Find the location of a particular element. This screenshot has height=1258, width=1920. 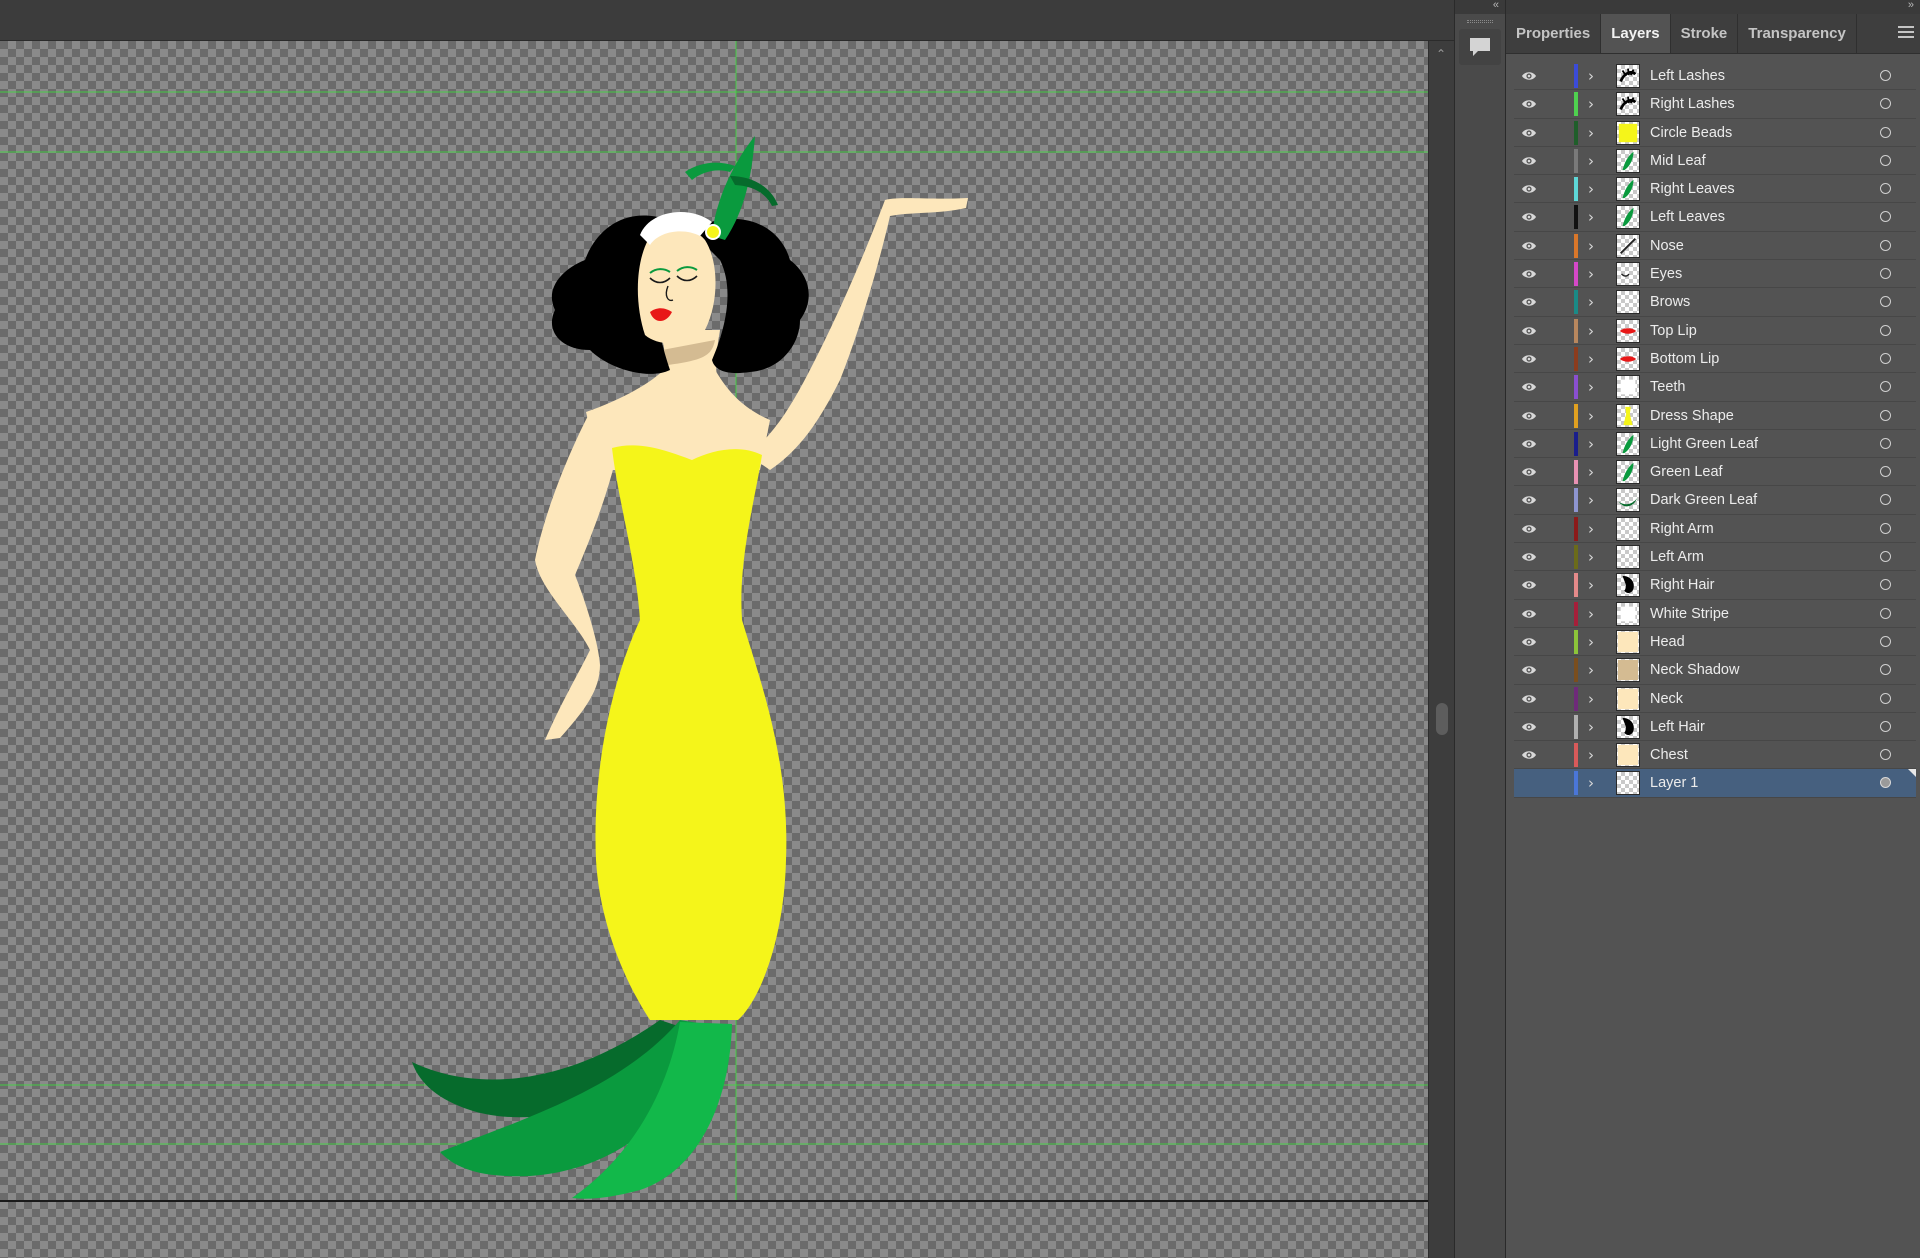

layer-name: Head is located at coordinates (1667, 642).